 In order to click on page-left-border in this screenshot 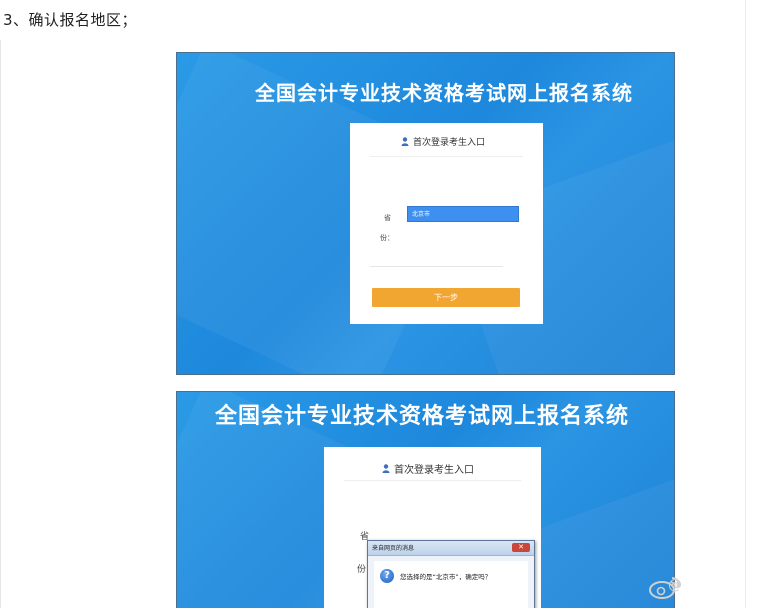, I will do `click(0, 324)`.